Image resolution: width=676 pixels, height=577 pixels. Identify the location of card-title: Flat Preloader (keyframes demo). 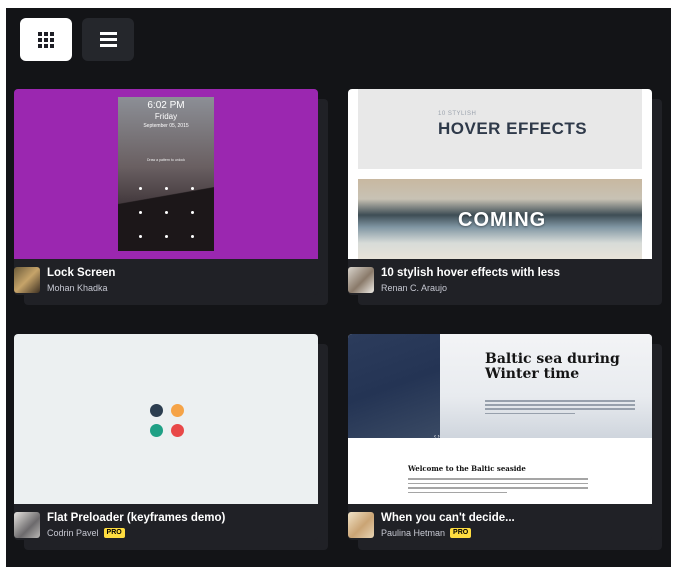
(136, 518).